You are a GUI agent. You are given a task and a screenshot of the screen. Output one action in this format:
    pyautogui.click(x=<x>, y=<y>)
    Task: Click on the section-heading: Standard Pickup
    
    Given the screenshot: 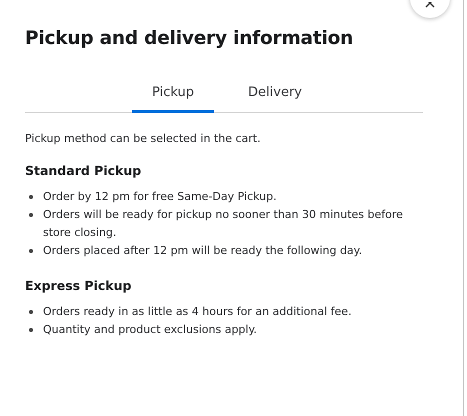 What is the action you would take?
    pyautogui.click(x=83, y=170)
    